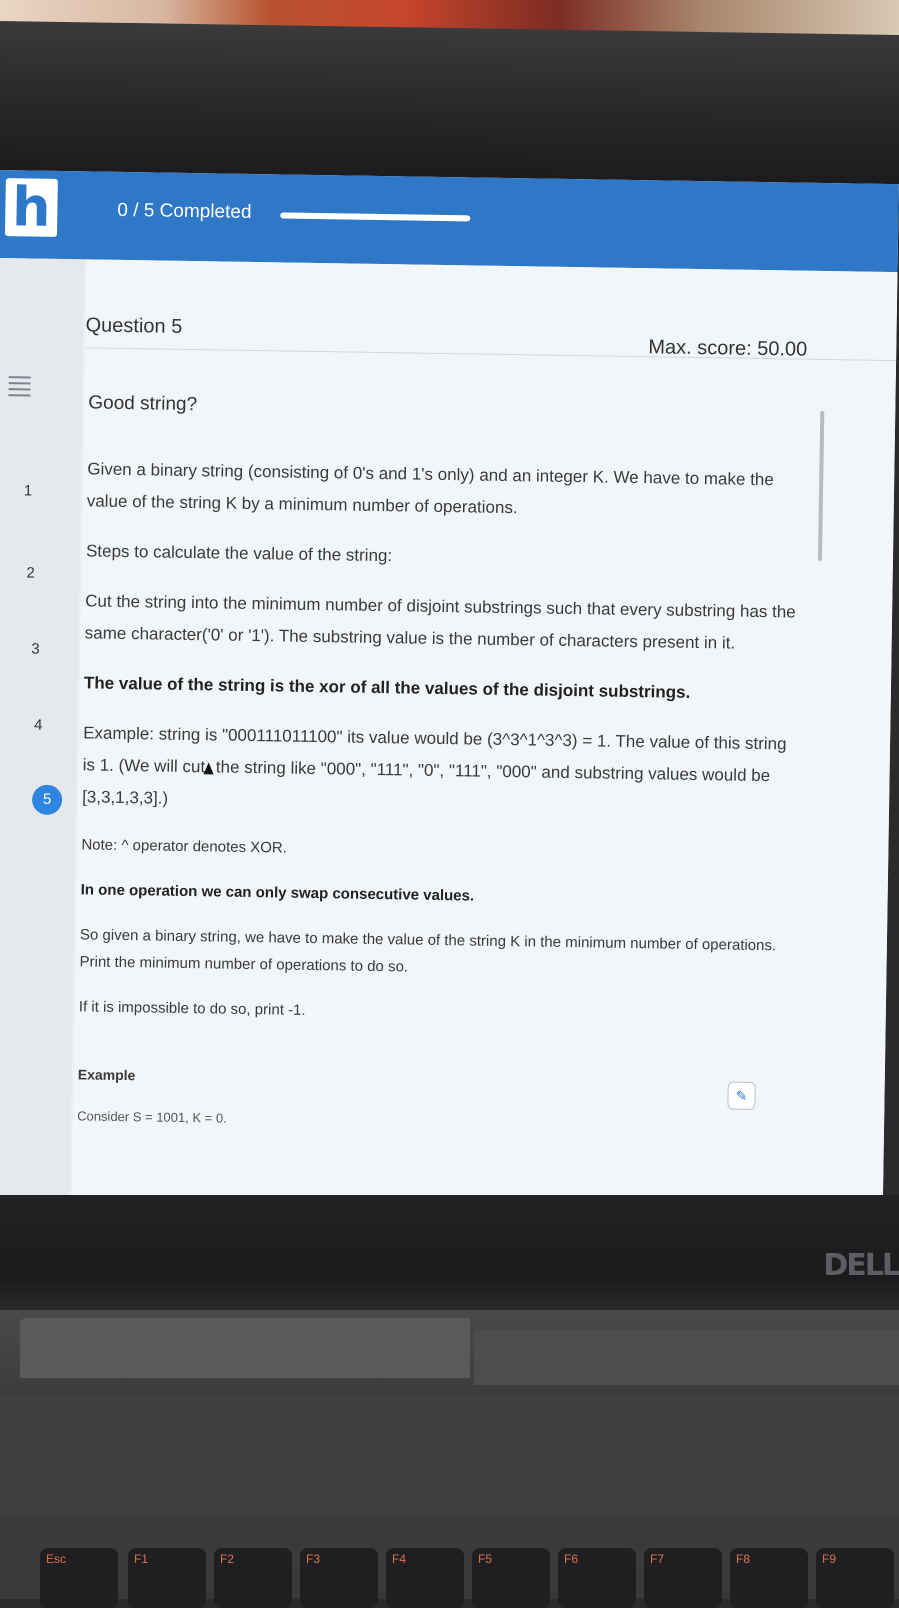  What do you see at coordinates (134, 326) in the screenshot?
I see `question-number: Question 5` at bounding box center [134, 326].